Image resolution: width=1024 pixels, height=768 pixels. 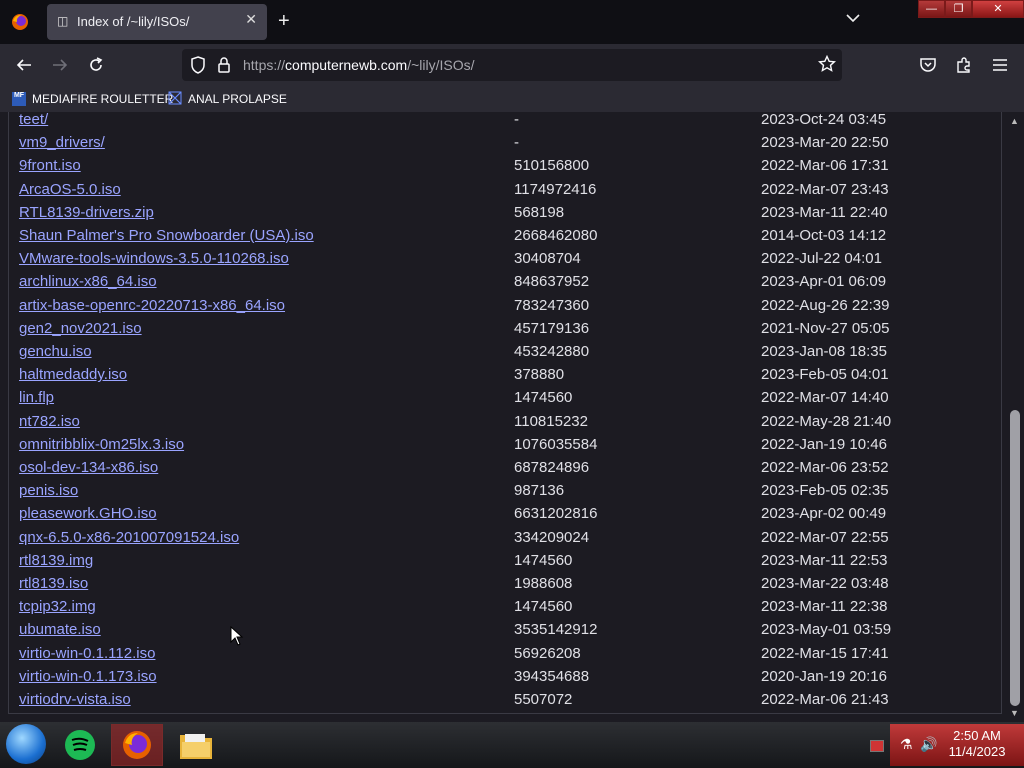 I want to click on file-link: ArcaOS-5.0.iso, so click(x=70, y=189).